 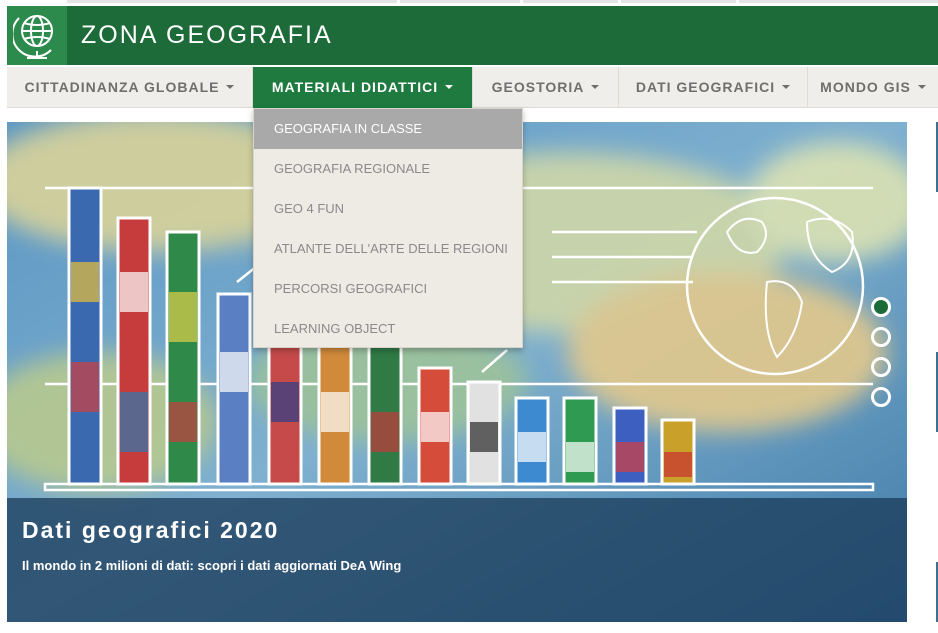 I want to click on nav-item-cittadinanza-globale: CITTADINANZA GLOBALE, so click(x=130, y=87).